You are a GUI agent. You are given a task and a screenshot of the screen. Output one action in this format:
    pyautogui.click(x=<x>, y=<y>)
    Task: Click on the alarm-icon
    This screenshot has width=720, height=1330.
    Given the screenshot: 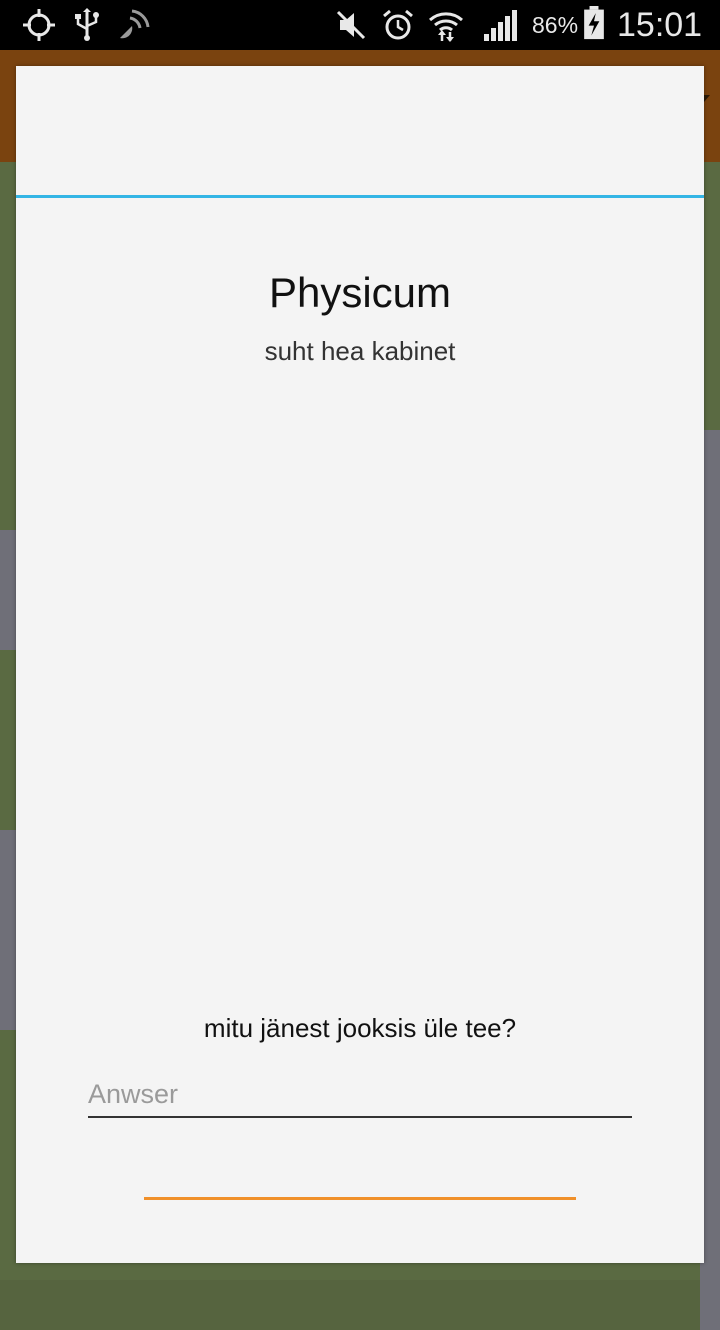 What is the action you would take?
    pyautogui.click(x=398, y=24)
    